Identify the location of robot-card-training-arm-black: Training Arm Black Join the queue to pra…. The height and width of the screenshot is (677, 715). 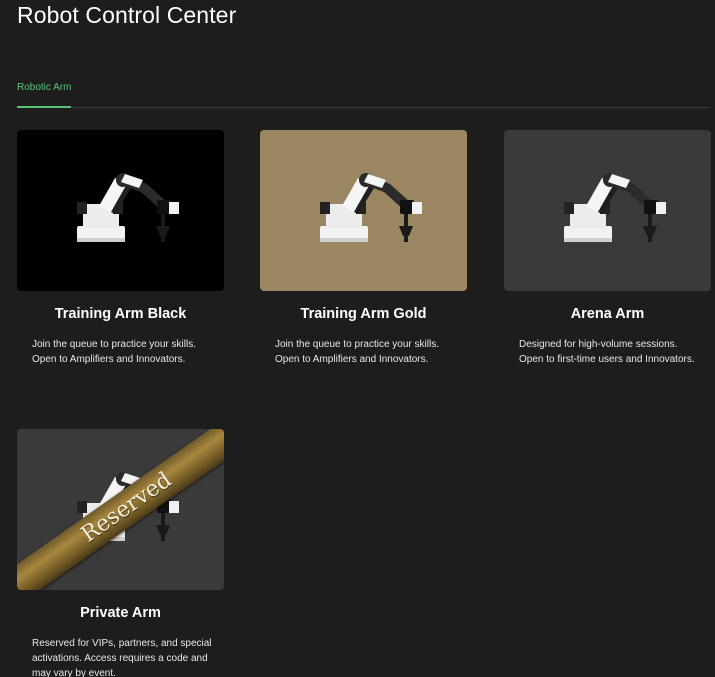
(120, 247).